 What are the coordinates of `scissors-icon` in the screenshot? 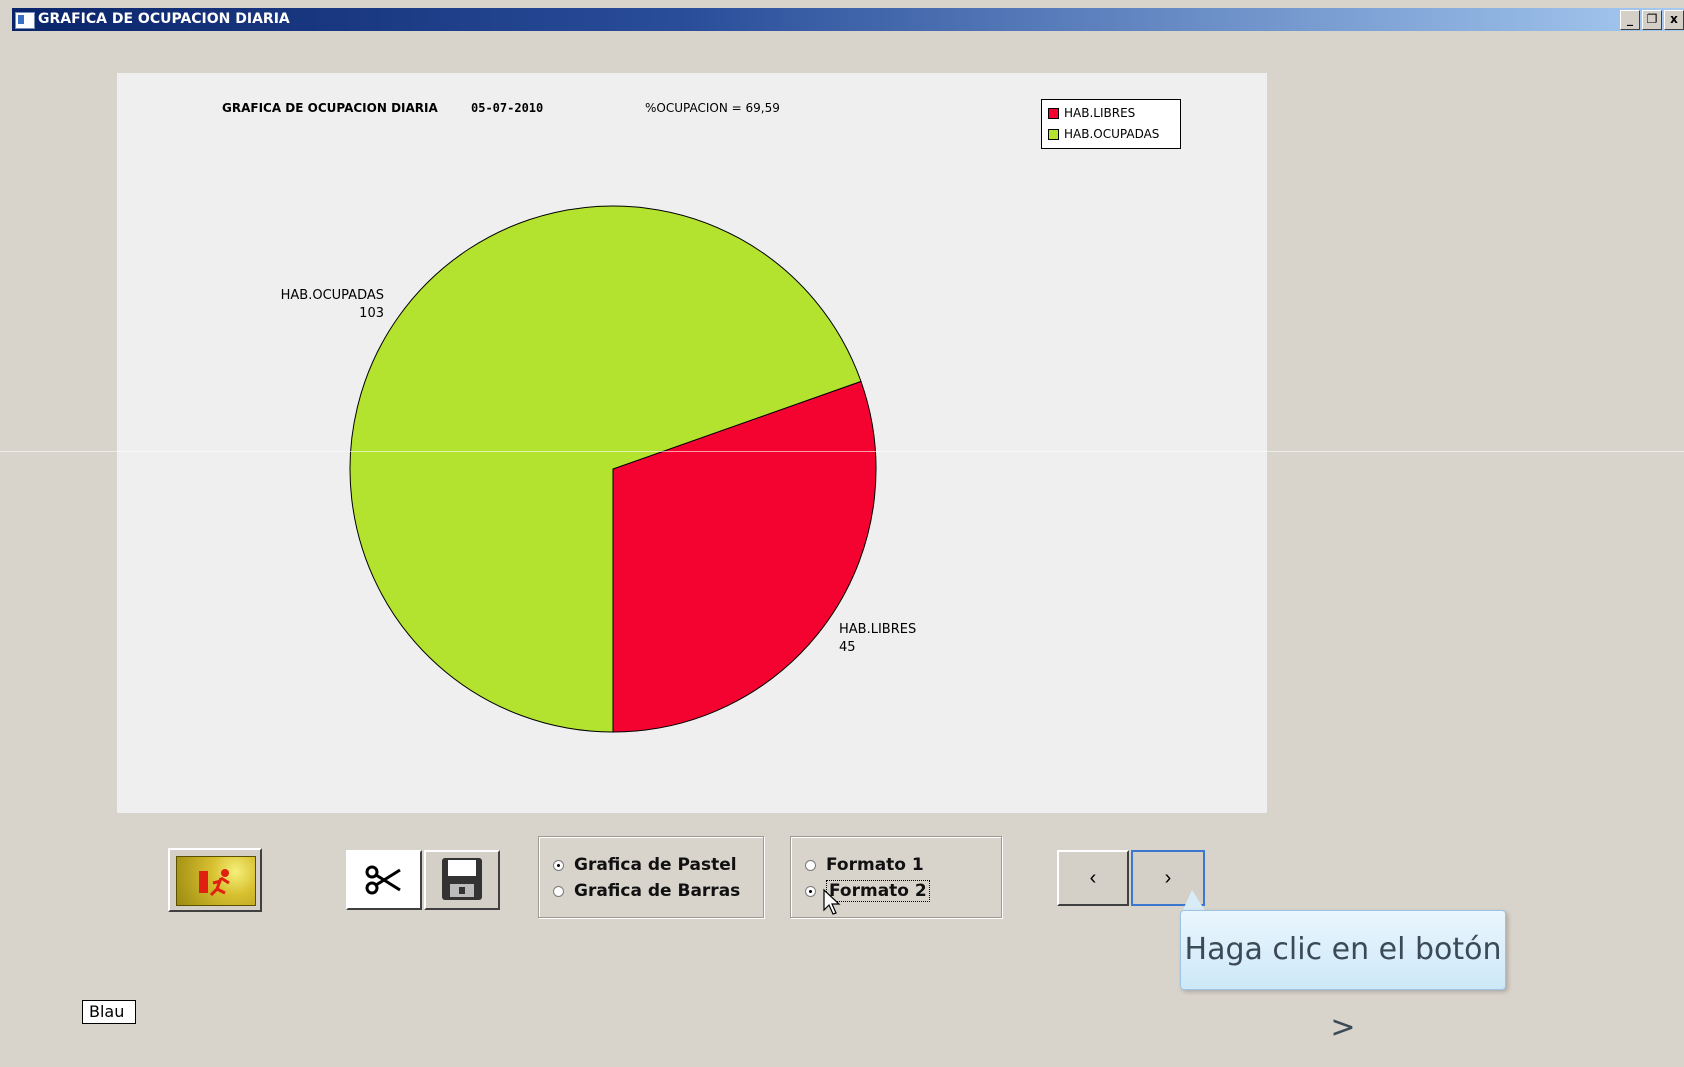 It's located at (383, 880).